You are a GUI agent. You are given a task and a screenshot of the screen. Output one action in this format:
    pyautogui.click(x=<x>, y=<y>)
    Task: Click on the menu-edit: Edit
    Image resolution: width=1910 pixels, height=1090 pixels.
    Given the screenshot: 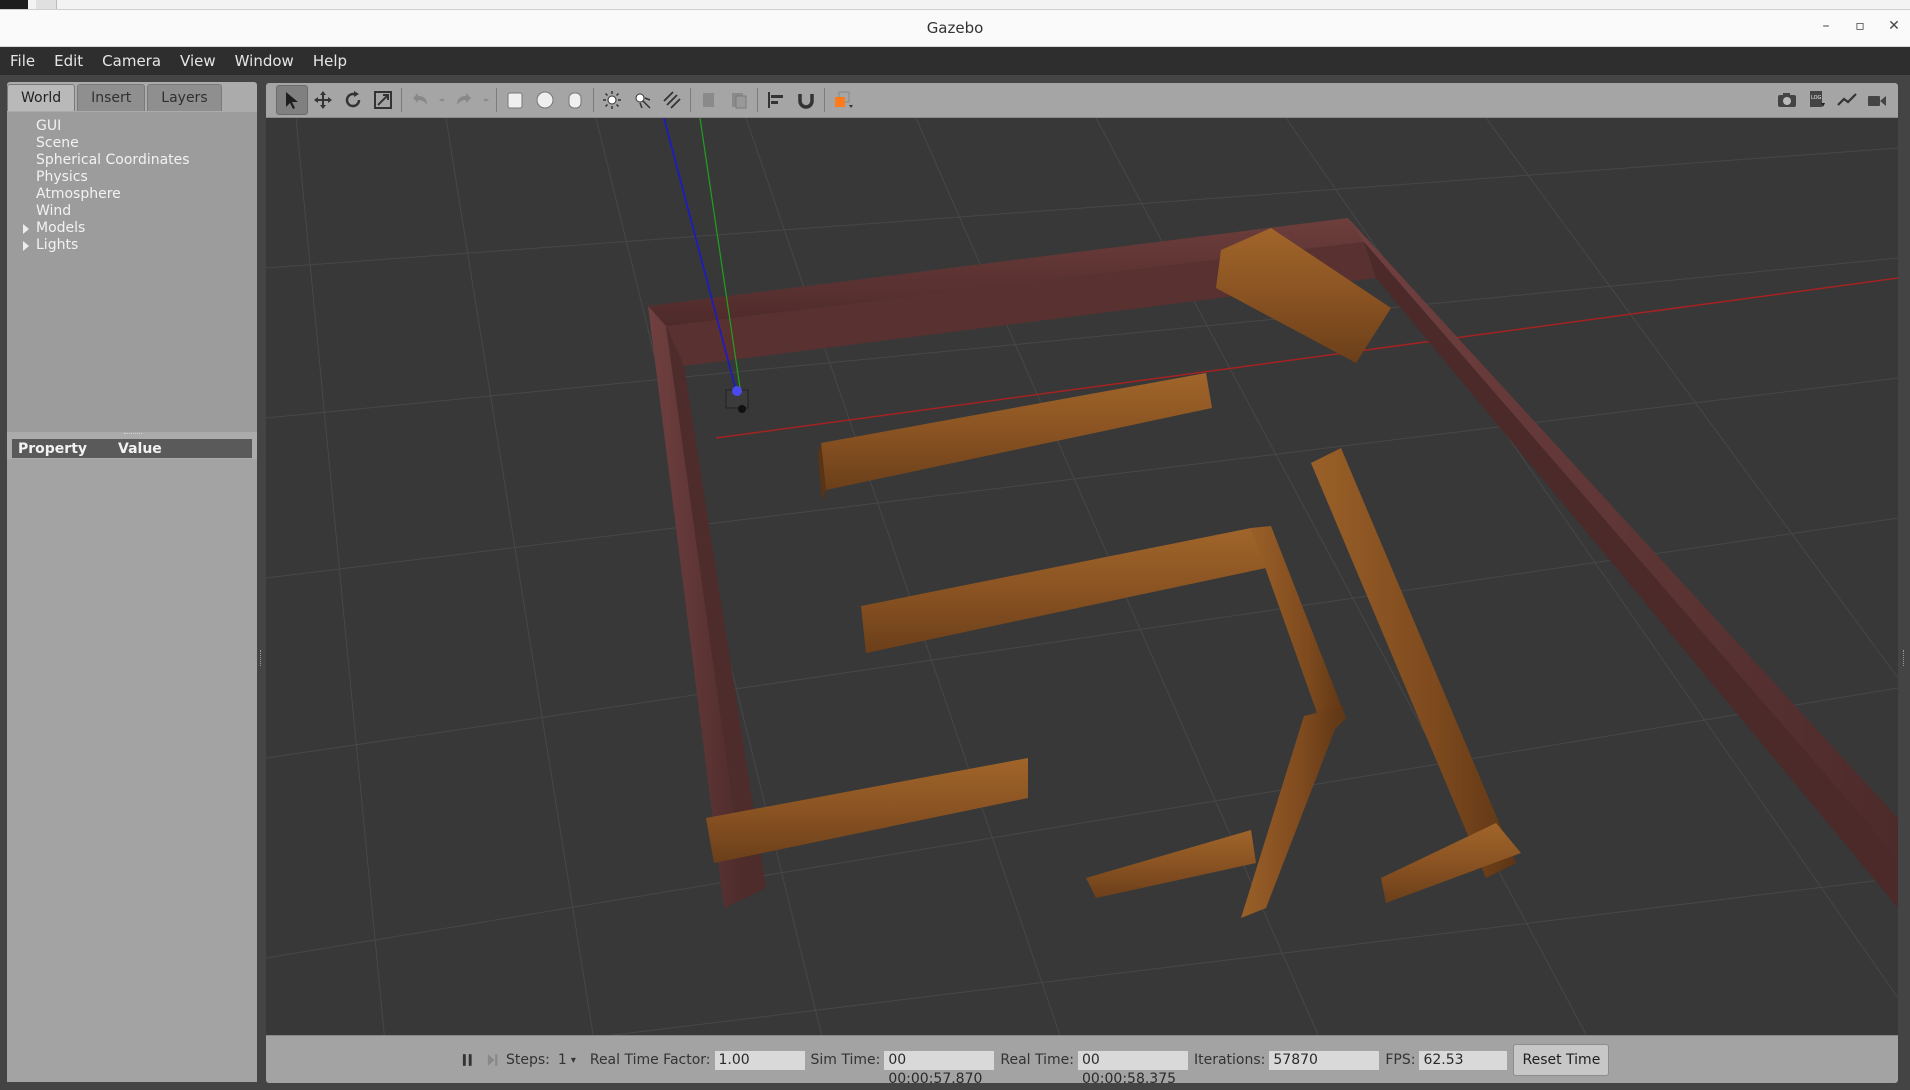 What is the action you would take?
    pyautogui.click(x=68, y=61)
    